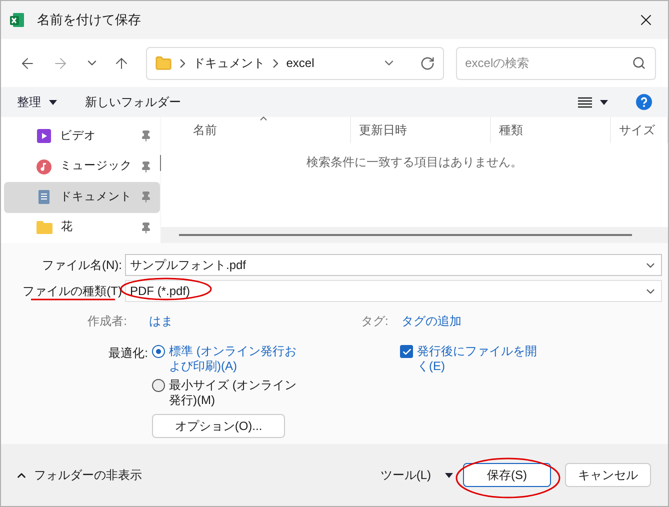 This screenshot has width=669, height=507. What do you see at coordinates (82, 167) in the screenshot?
I see `sidebar-item: ミュージック` at bounding box center [82, 167].